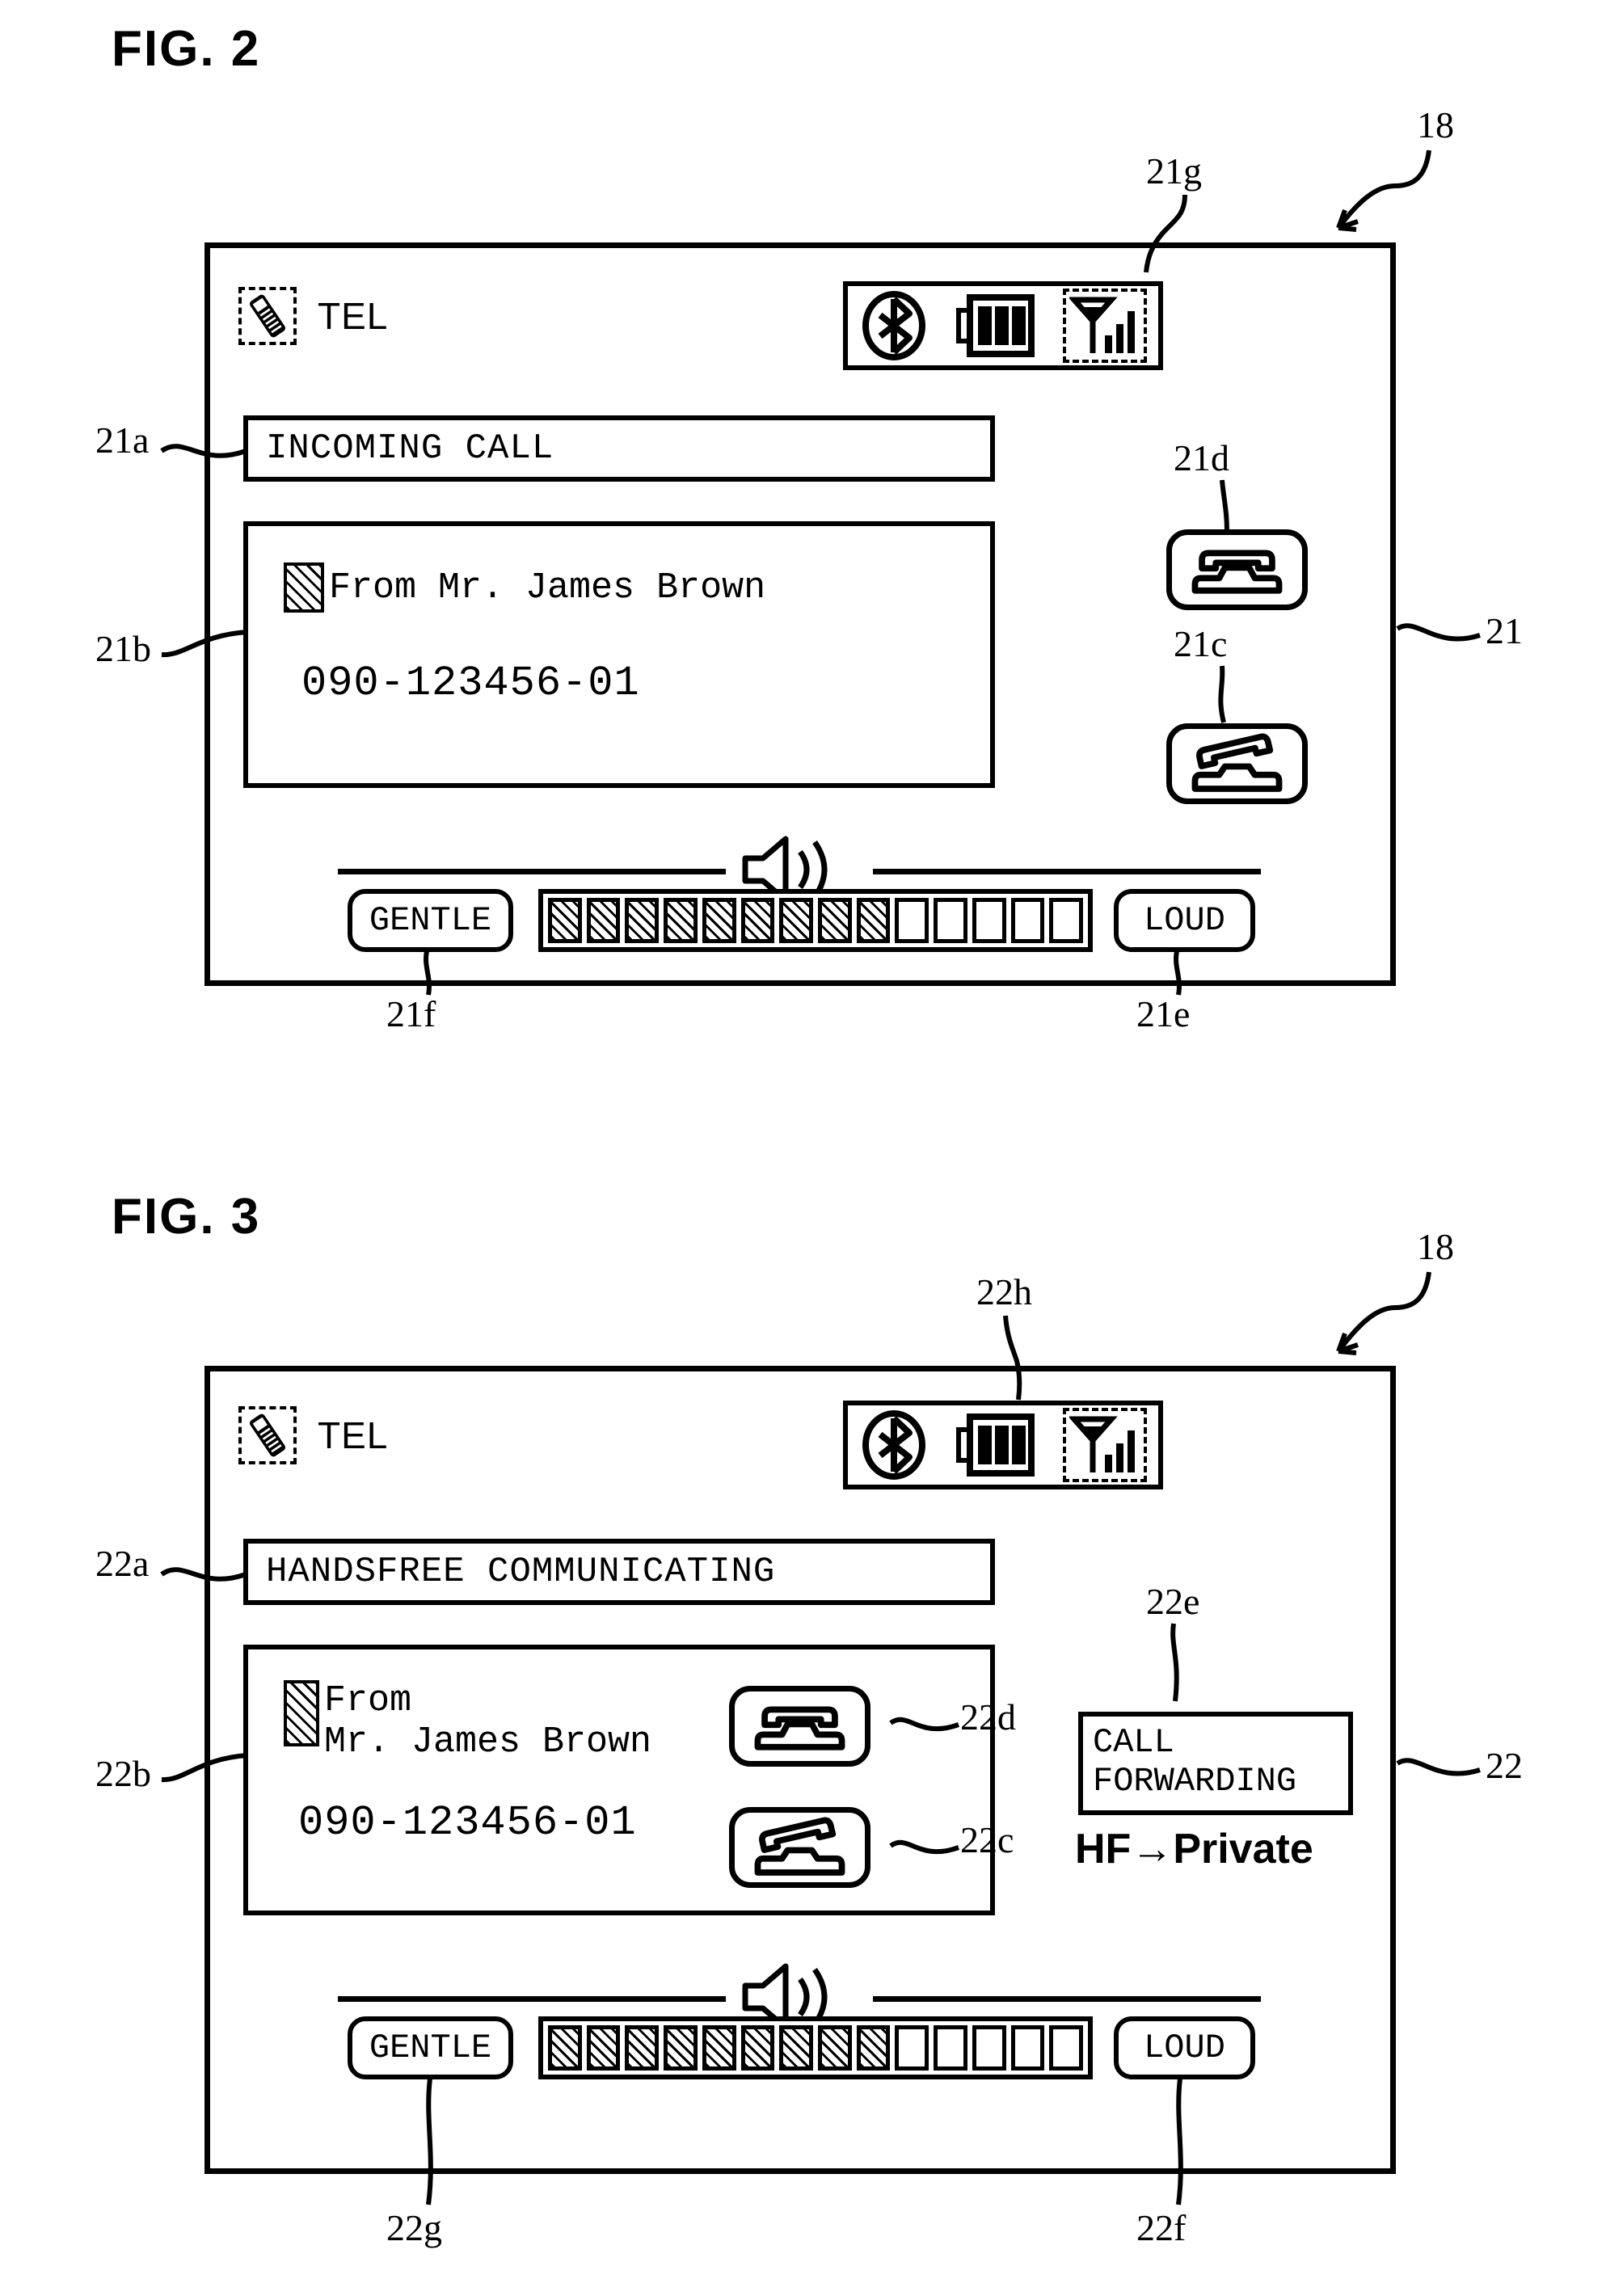  I want to click on status-title-text-fig2: INCOMING CALL, so click(410, 448).